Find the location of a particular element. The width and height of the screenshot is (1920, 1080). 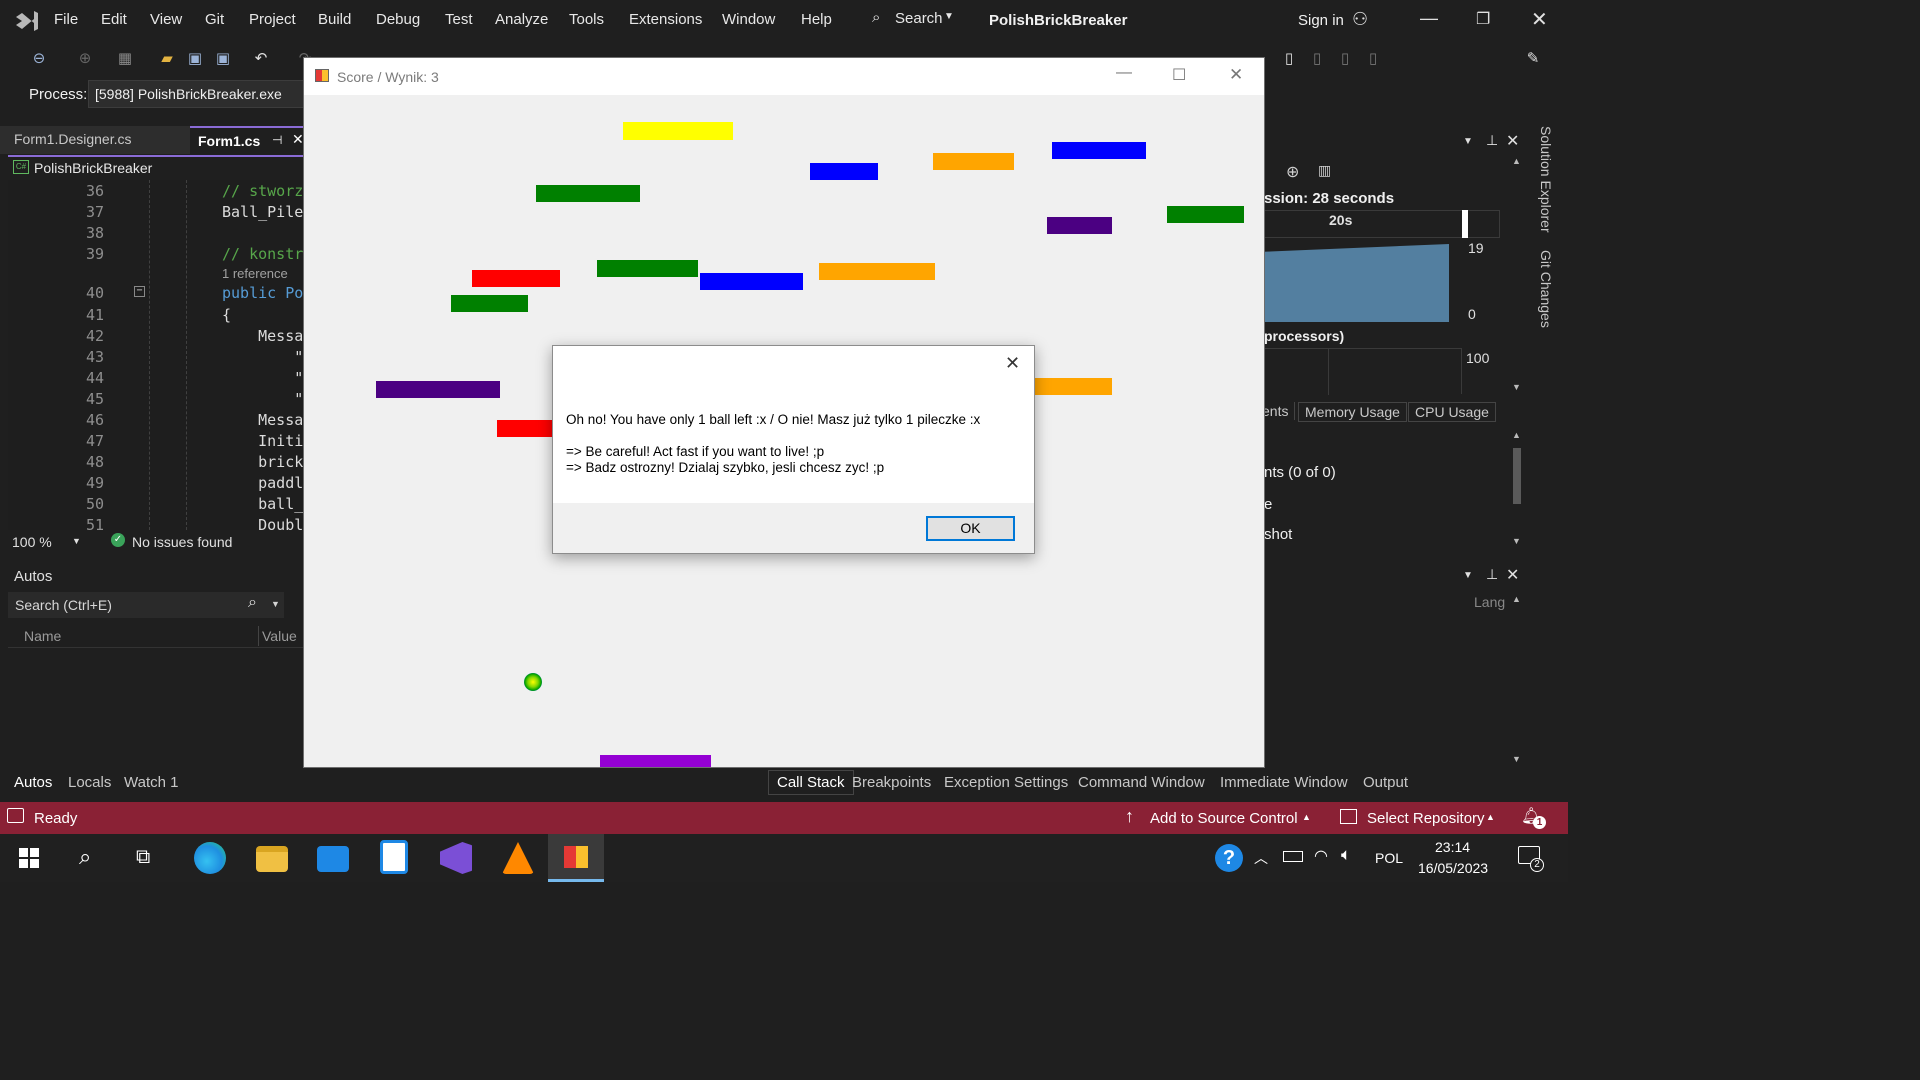

tab-locals: Locals is located at coordinates (89, 782).